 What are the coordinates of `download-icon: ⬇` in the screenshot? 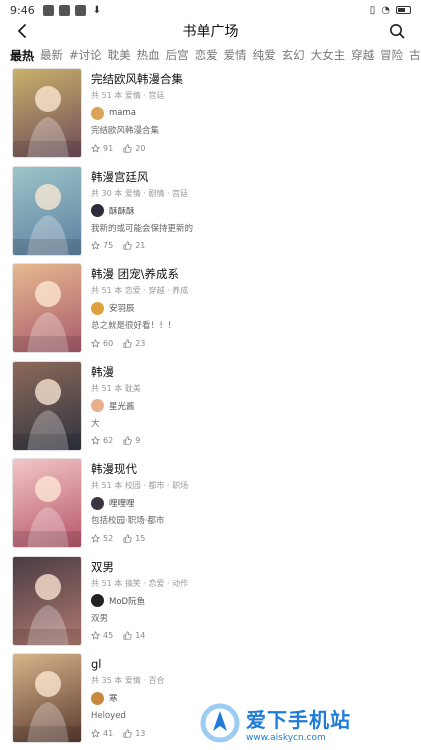 It's located at (97, 10).